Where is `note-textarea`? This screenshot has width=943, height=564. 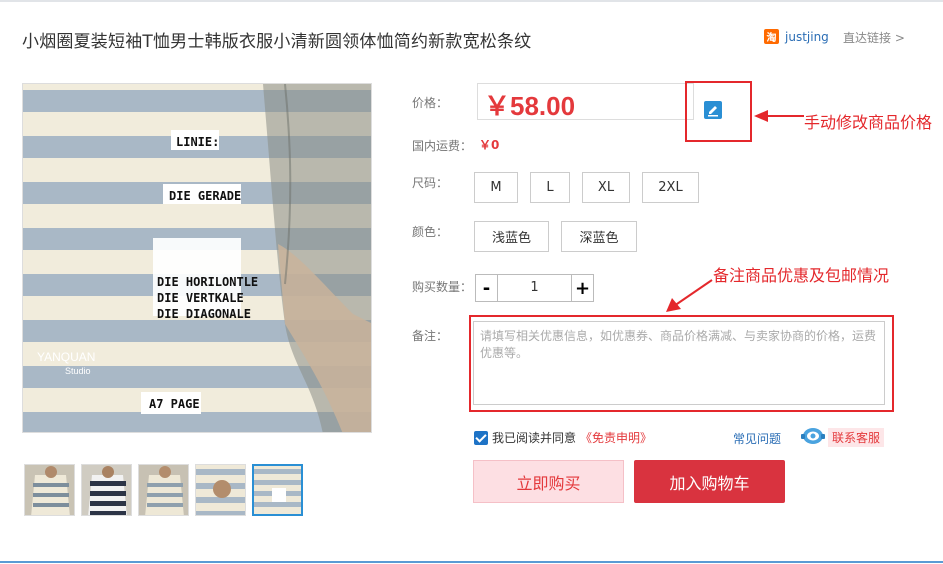
note-textarea is located at coordinates (679, 363).